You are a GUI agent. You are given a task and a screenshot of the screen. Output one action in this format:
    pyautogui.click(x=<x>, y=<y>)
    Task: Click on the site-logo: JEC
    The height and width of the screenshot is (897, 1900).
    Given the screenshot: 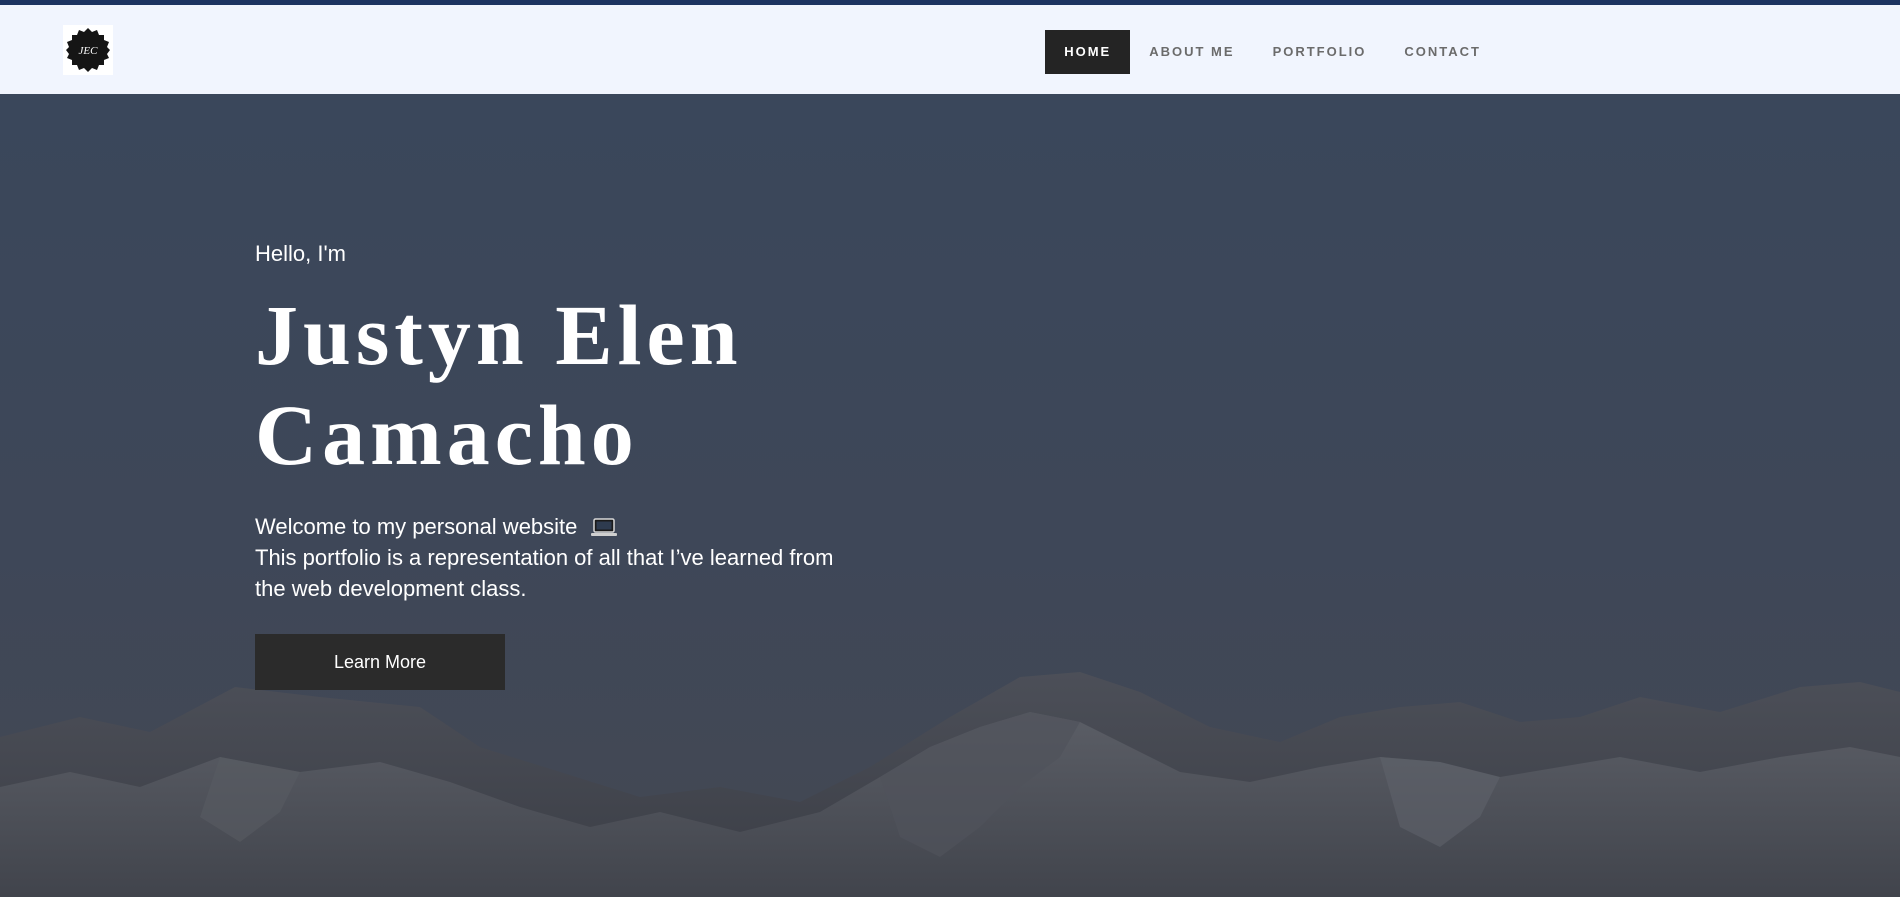 What is the action you would take?
    pyautogui.click(x=88, y=50)
    